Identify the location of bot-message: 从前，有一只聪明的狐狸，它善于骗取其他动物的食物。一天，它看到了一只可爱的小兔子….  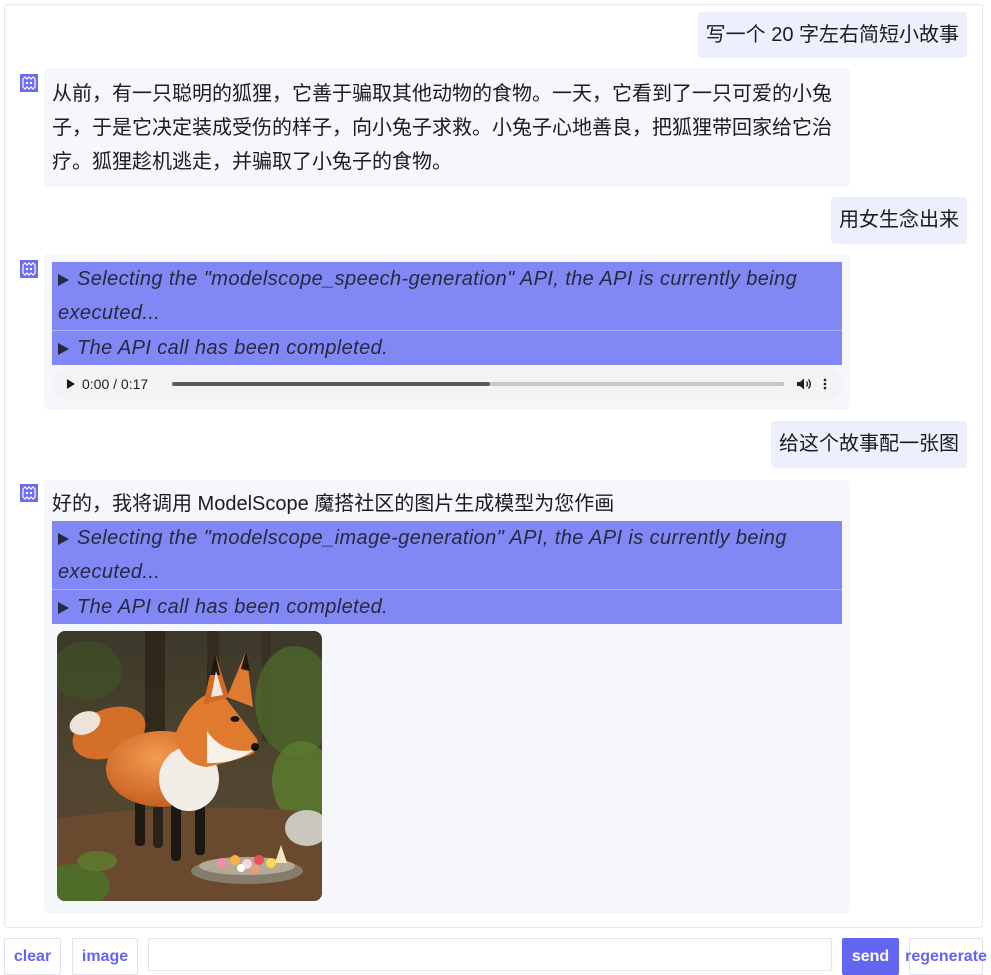
(447, 127).